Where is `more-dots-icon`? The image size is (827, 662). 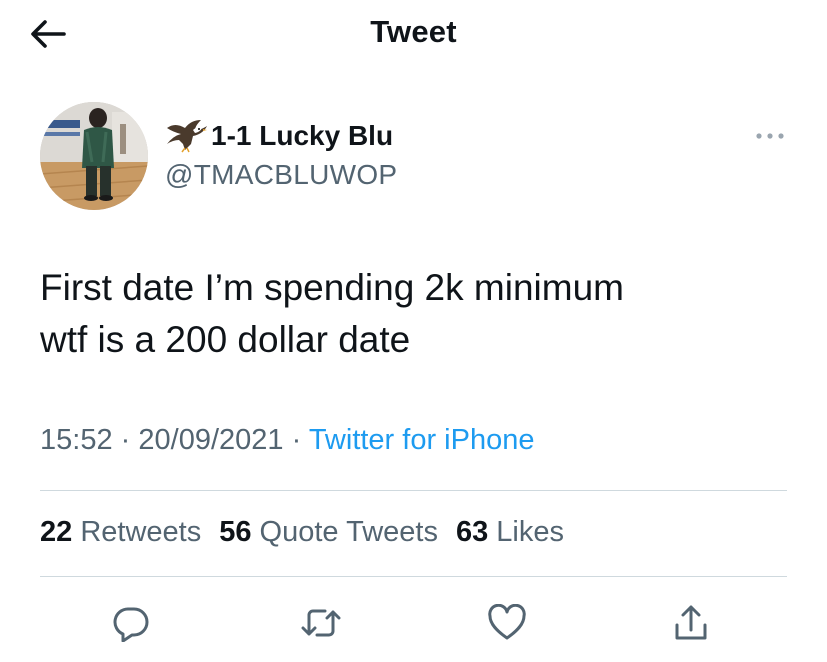
more-dots-icon is located at coordinates (770, 136).